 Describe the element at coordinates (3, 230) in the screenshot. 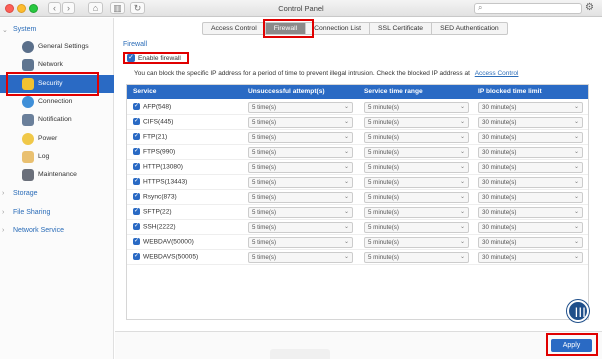

I see `chevron-right-icon: ›` at that location.